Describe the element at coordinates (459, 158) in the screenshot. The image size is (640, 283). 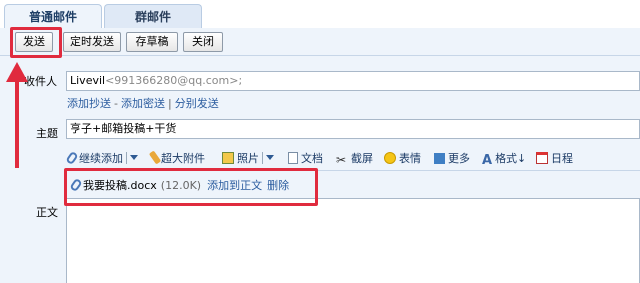
I see `more-label: 更多` at that location.